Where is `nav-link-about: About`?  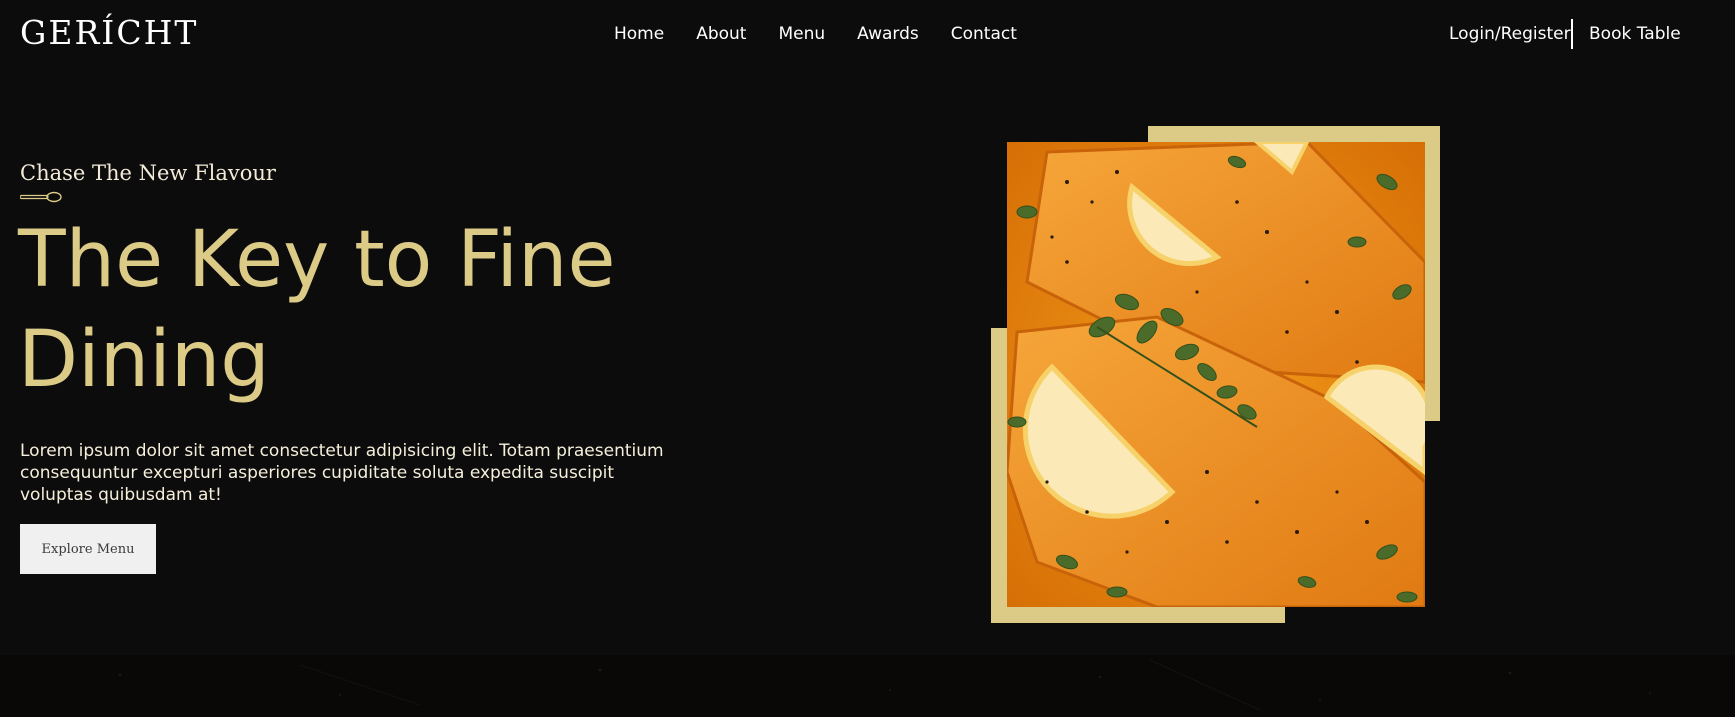 nav-link-about: About is located at coordinates (721, 34).